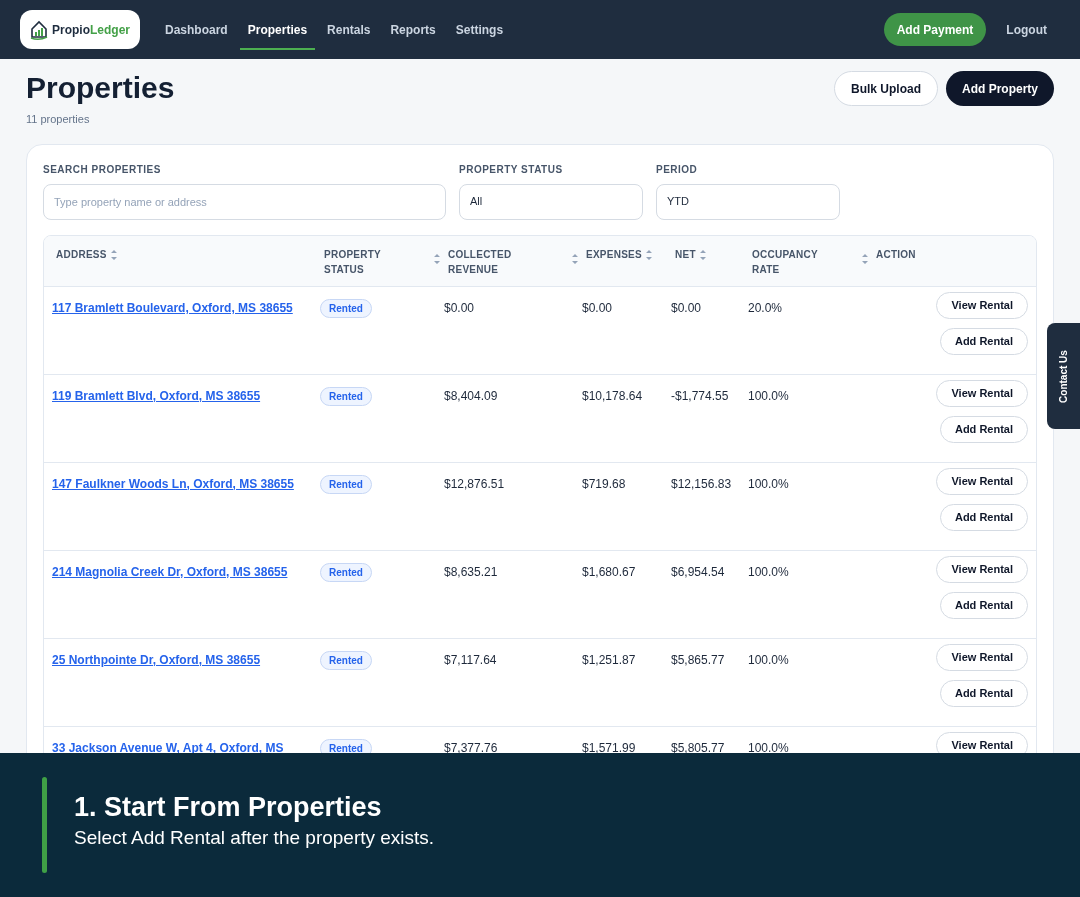 Image resolution: width=1080 pixels, height=897 pixels. I want to click on revenue-cell: $7,117.64, so click(470, 659).